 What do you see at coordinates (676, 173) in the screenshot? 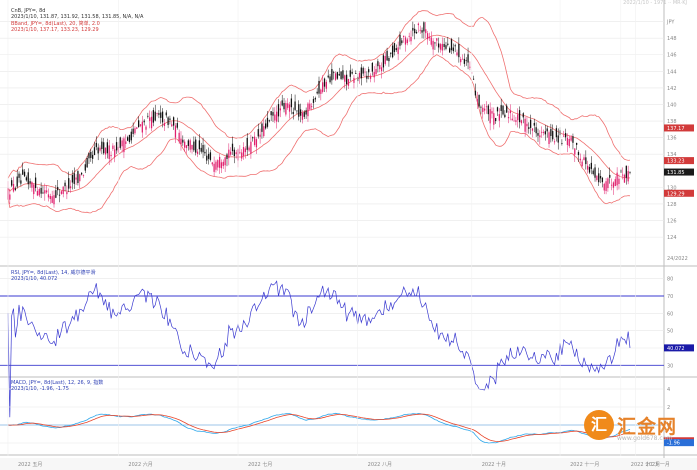
I see `price-tag-label: 131.85` at bounding box center [676, 173].